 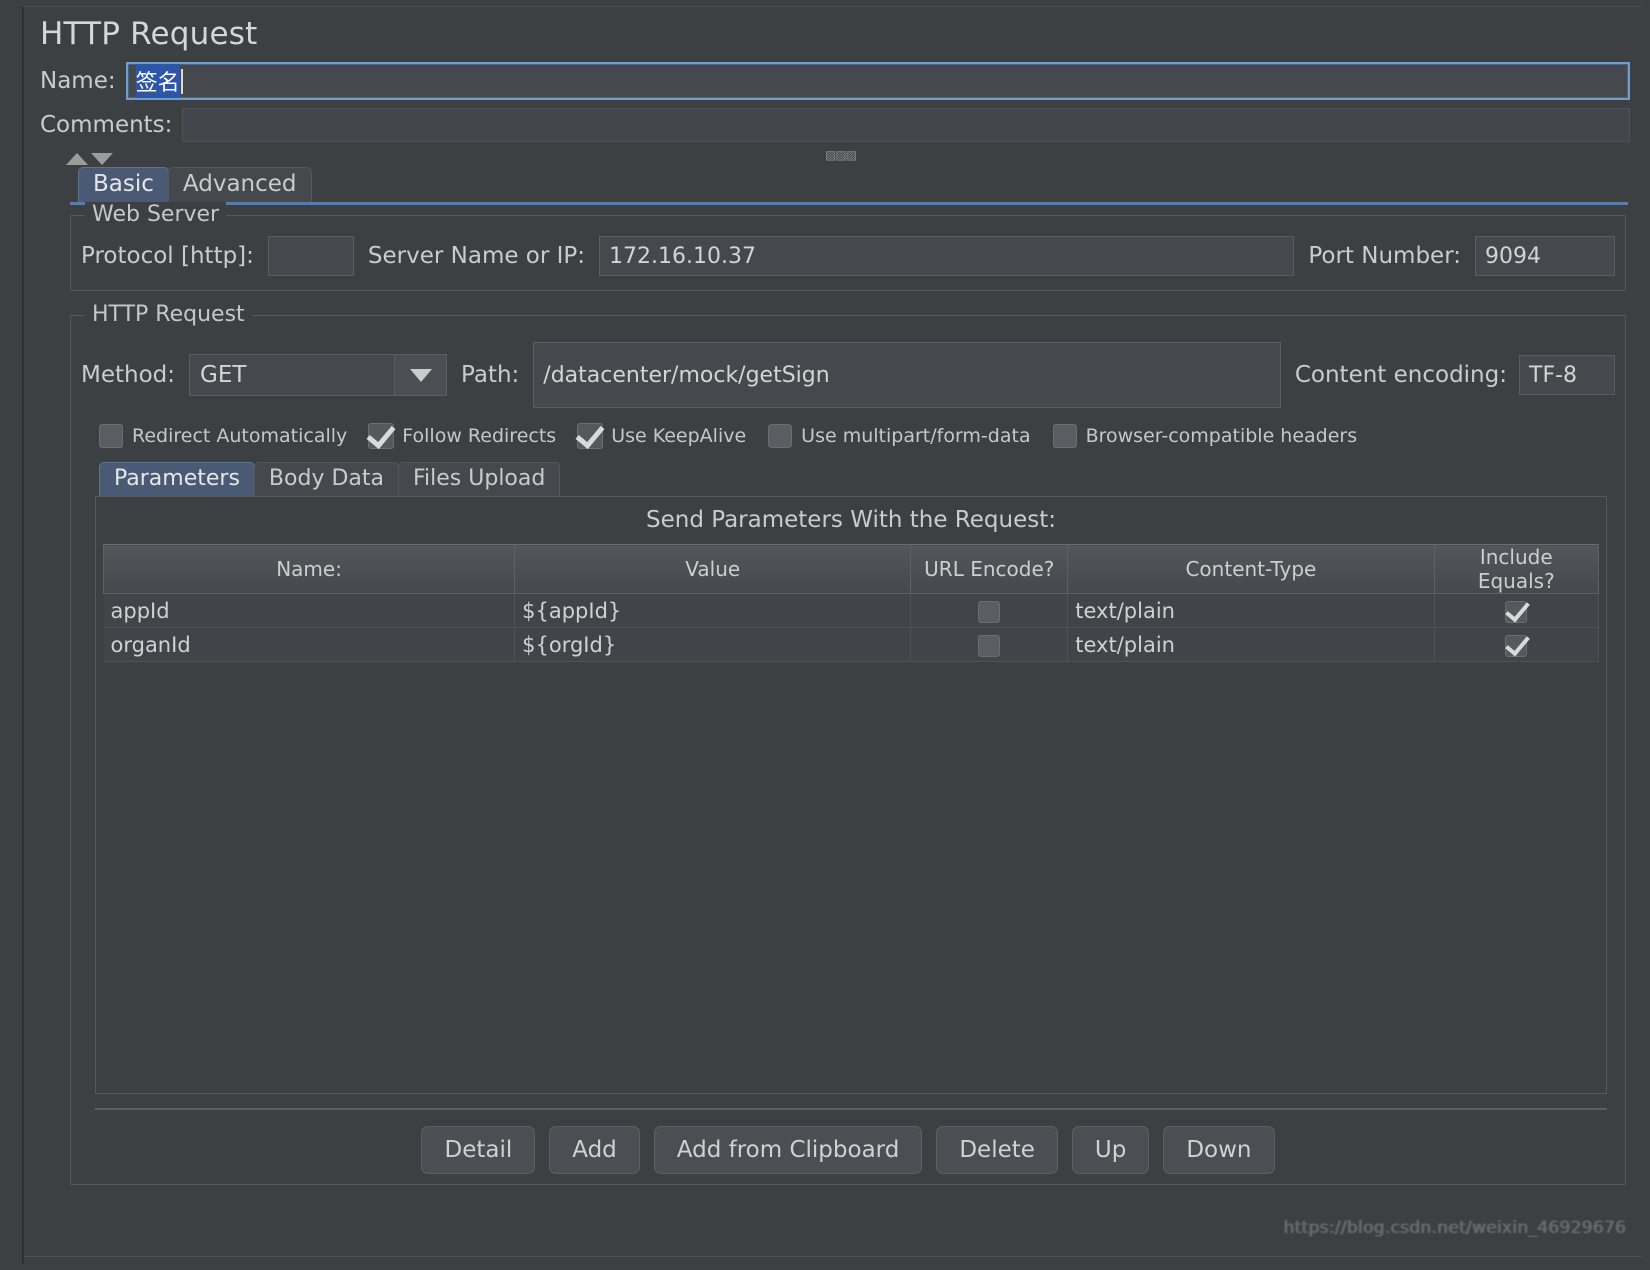 I want to click on cell-value: ${orgId}, so click(x=713, y=645).